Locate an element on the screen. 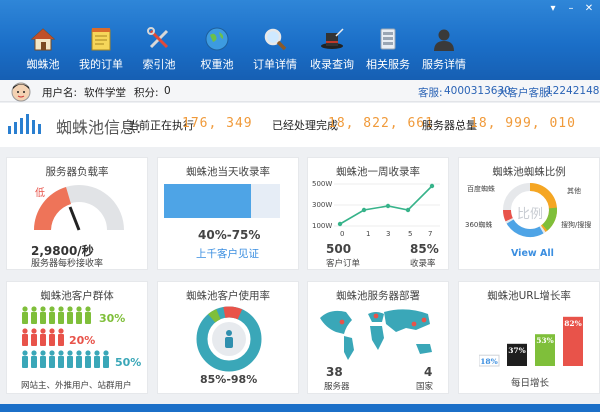  card-customer-groups: 蜘蛛池客户群体 30% 20% 50% 网站主、外推用户、站群用户 is located at coordinates (77, 337).